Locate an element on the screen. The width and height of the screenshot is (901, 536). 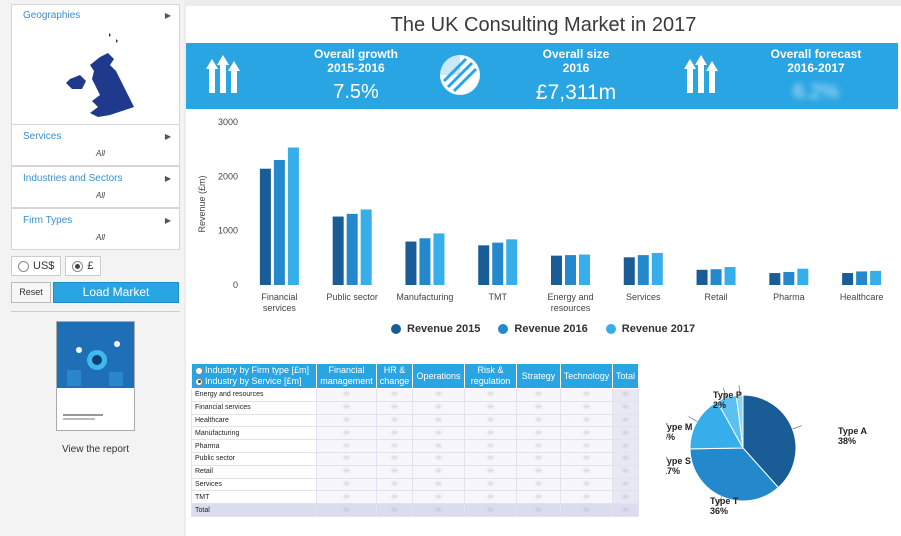
filter-services: Services ▶ All is located at coordinates (95, 145).